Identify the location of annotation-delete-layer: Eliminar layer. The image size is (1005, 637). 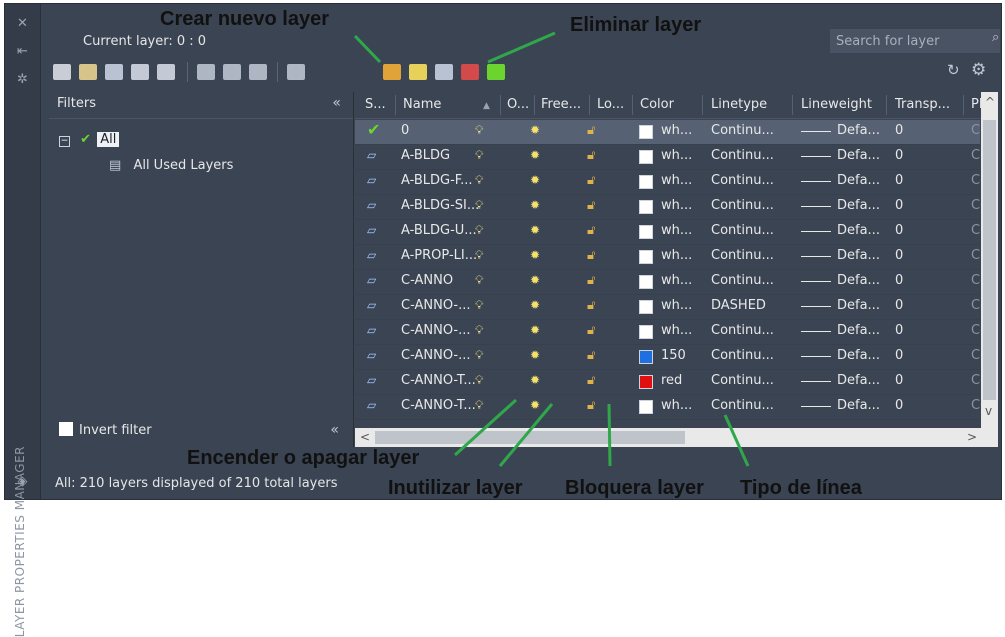
(636, 25).